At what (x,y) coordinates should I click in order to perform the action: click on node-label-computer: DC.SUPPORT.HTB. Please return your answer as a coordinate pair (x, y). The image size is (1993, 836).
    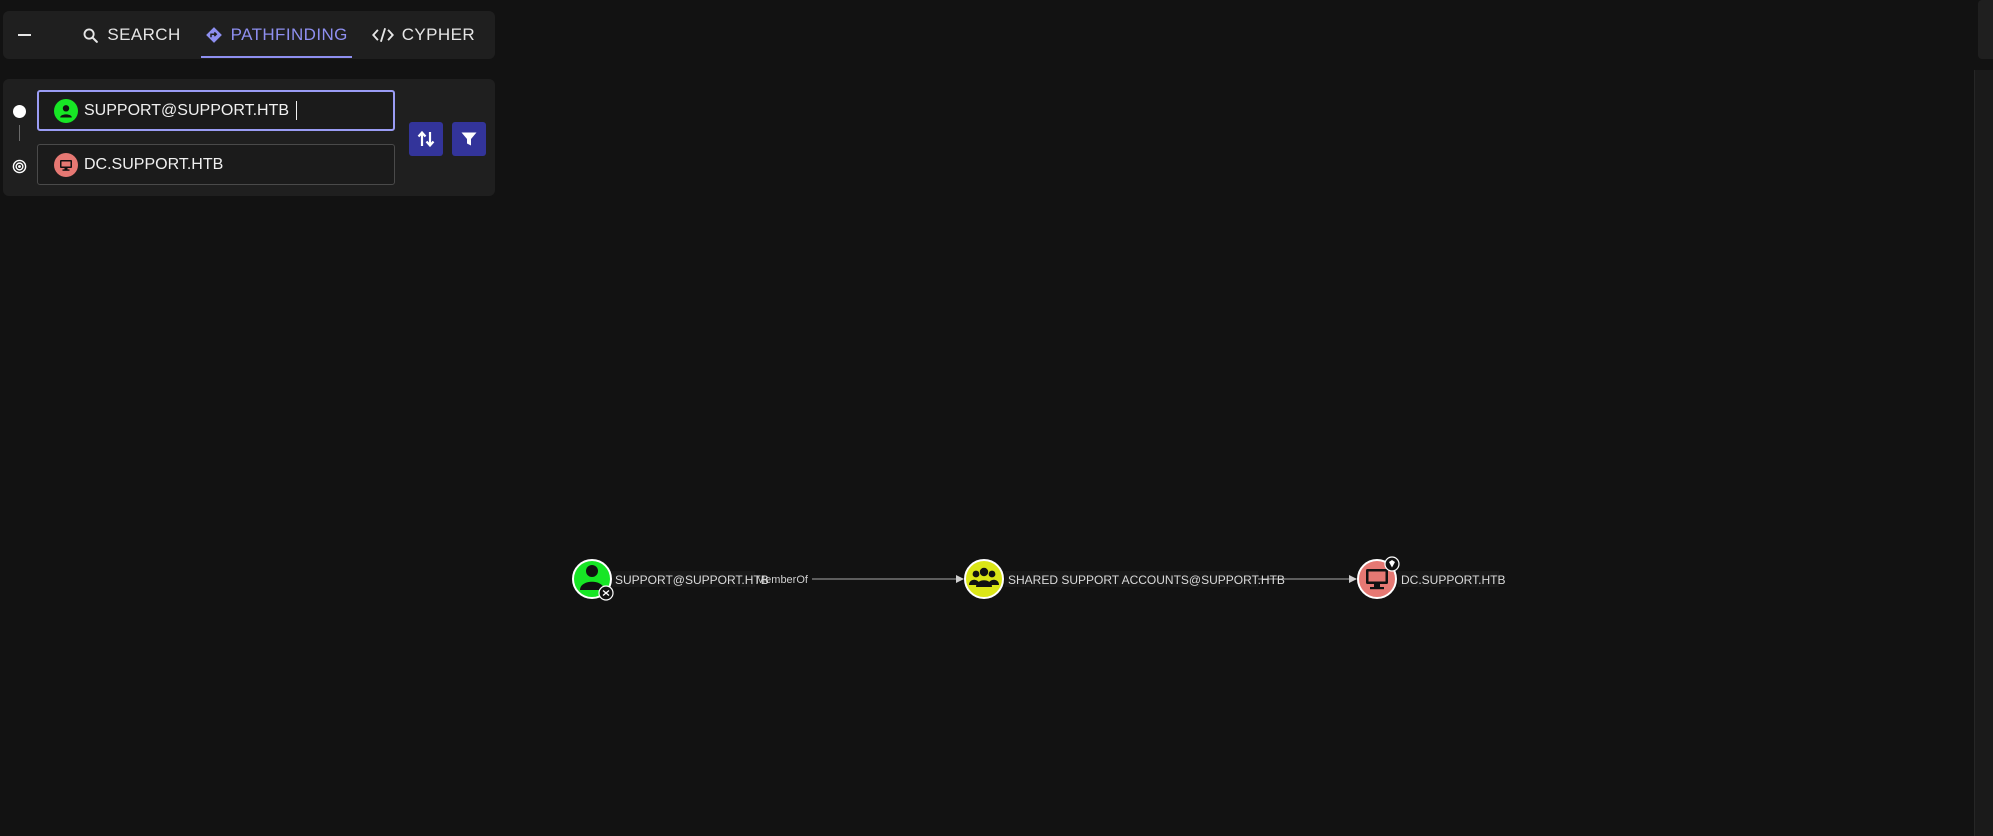
    Looking at the image, I should click on (1453, 580).